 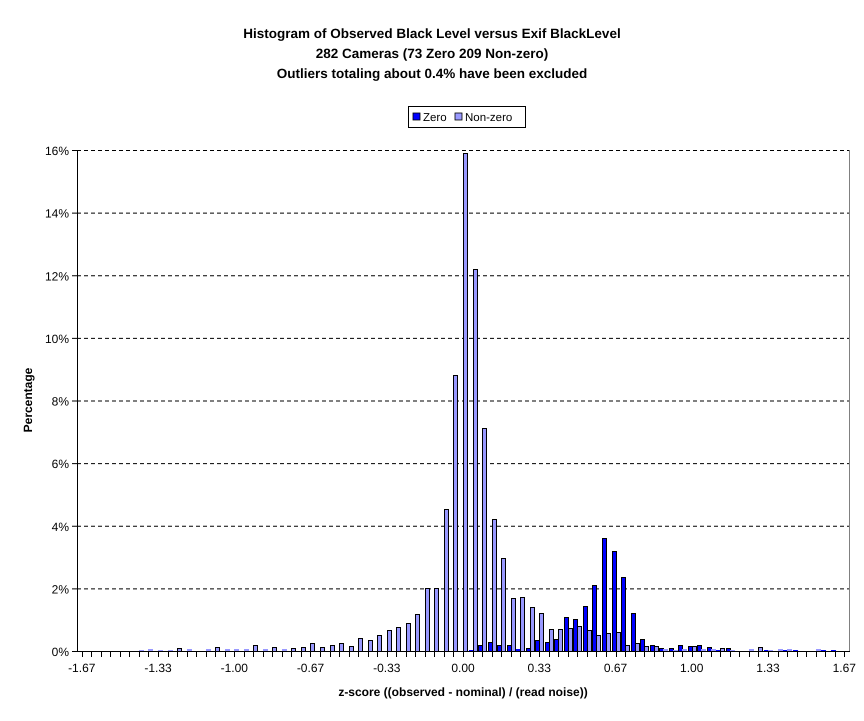 I want to click on y-tick-label: 0%, so click(x=60, y=652).